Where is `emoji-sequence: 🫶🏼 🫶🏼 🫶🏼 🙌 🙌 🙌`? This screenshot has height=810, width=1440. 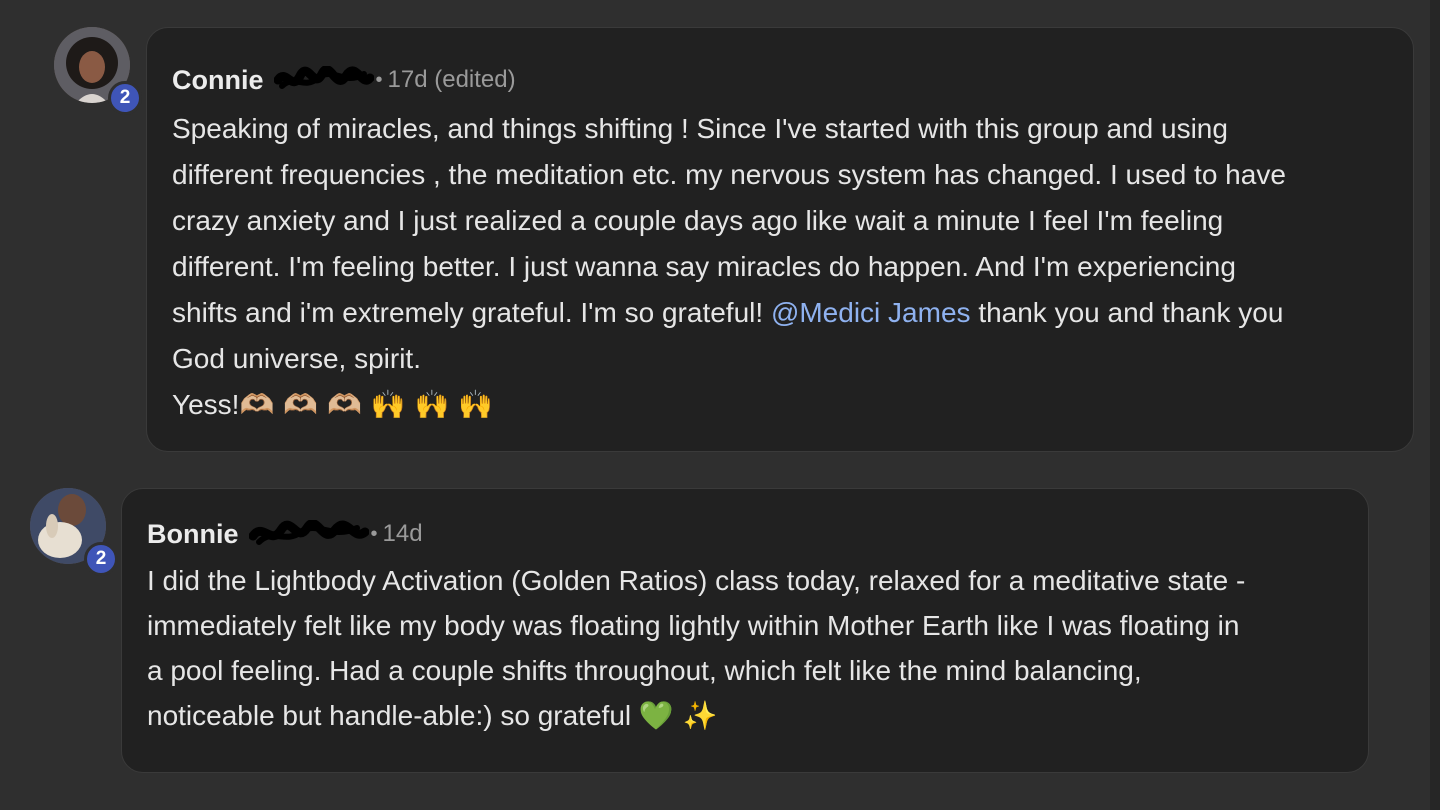 emoji-sequence: 🫶🏼 🫶🏼 🫶🏼 🙌 🙌 🙌 is located at coordinates (366, 404).